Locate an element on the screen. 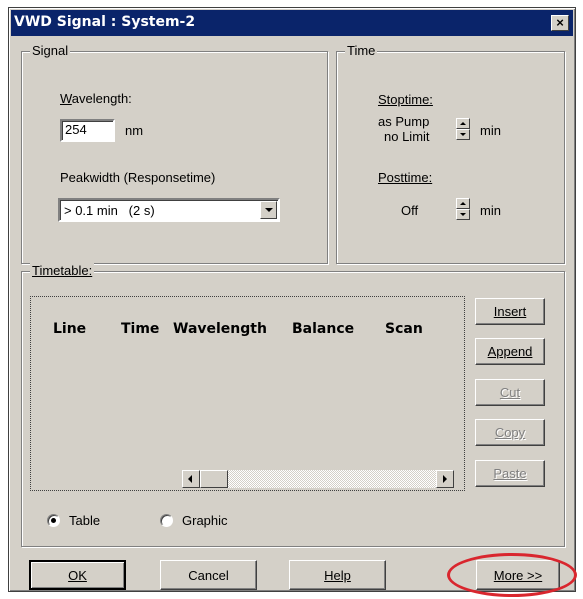 The image size is (583, 599). signal-legend: Signal is located at coordinates (50, 50).